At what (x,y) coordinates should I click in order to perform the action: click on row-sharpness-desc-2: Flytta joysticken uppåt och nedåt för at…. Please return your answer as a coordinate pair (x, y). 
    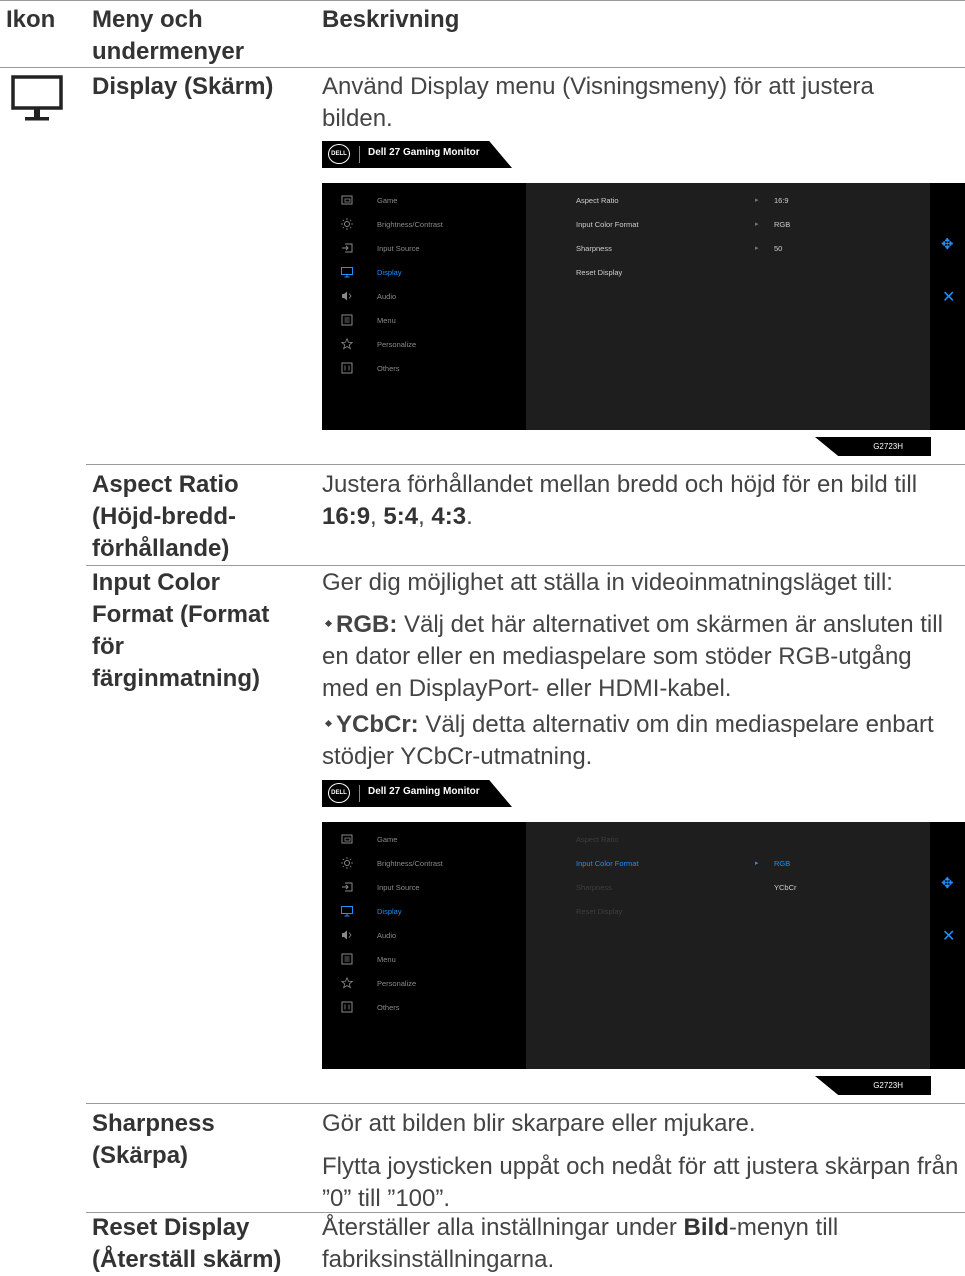
    Looking at the image, I should click on (640, 1182).